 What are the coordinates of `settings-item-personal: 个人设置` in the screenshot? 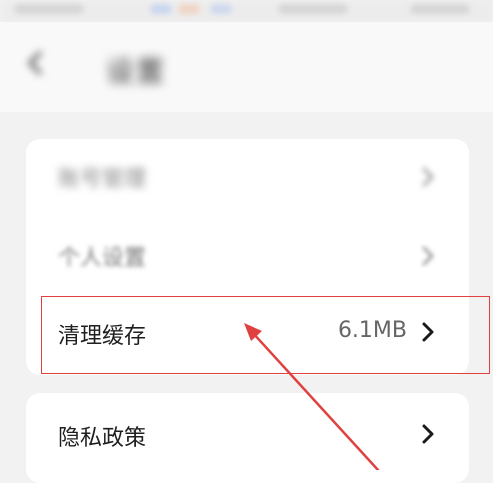 It's located at (247, 255).